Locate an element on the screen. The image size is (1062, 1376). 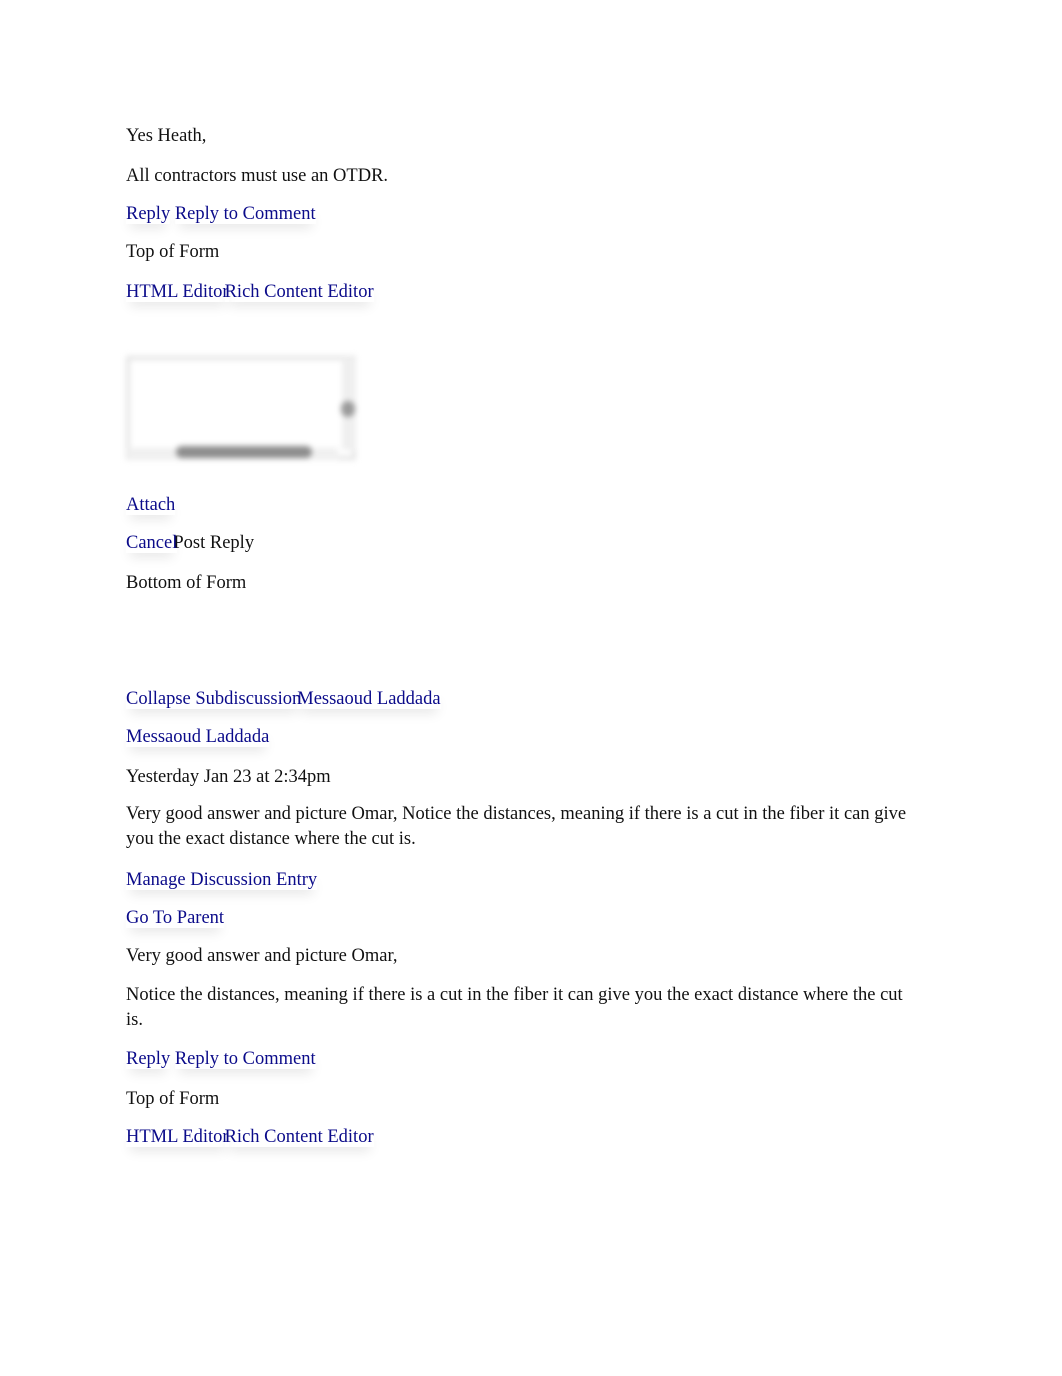
post-reply-button: Post Reply is located at coordinates (213, 543).